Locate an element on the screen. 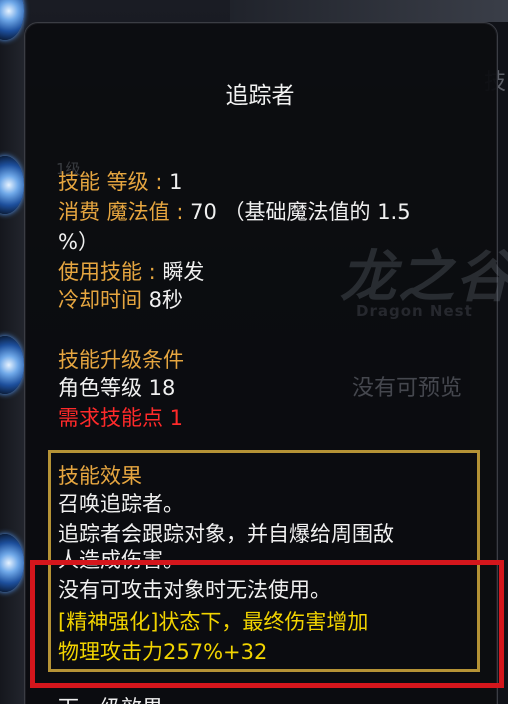  mana-cost-row: 消费 魔法值 : 70 （基础魔法值的 1.5 is located at coordinates (234, 212).